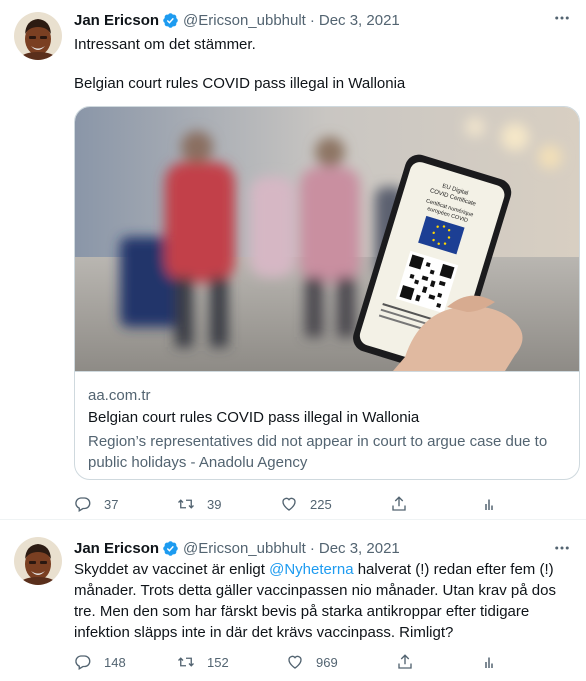 This screenshot has height=681, width=586. Describe the element at coordinates (172, 569) in the screenshot. I see `tweet-text-part: Skyddet av vaccinet är enligt` at that location.